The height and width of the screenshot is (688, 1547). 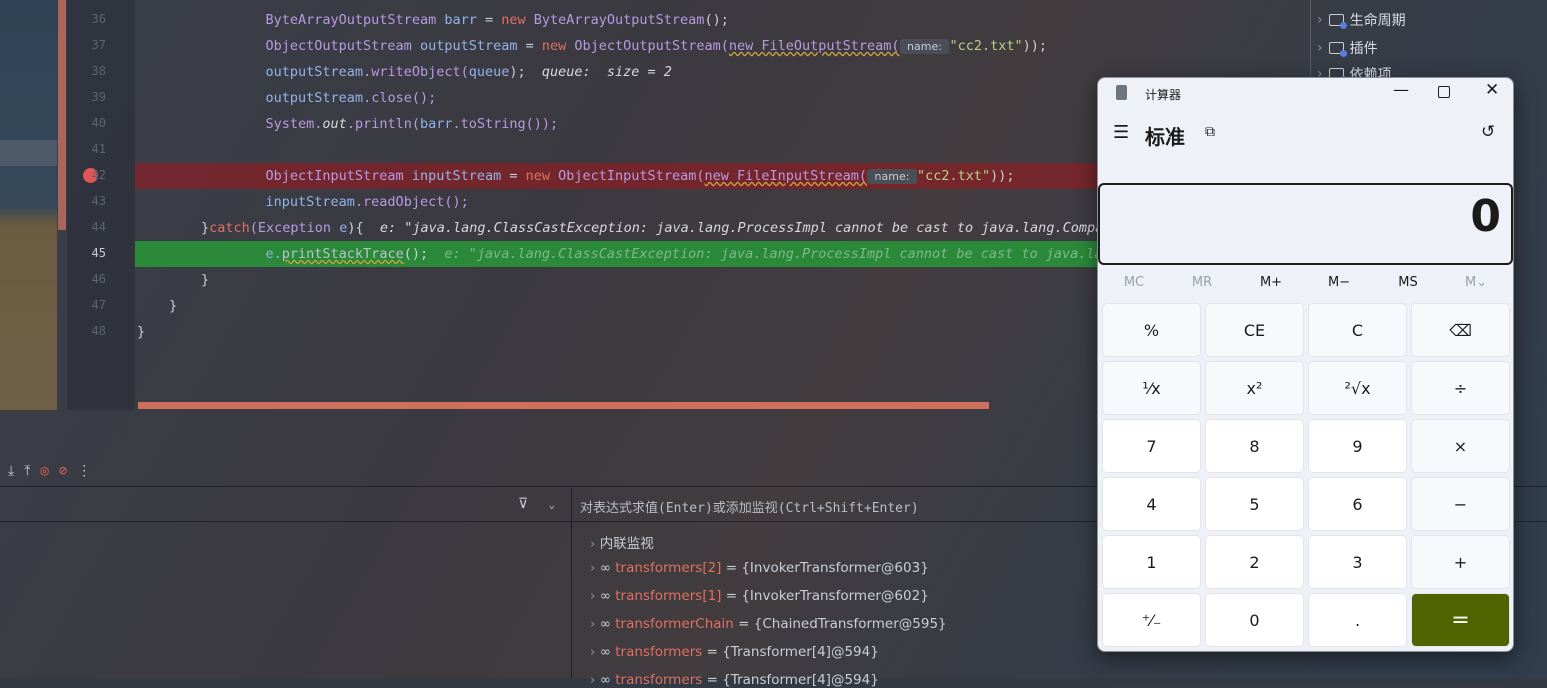 I want to click on memory-button: M⌄, so click(x=1476, y=282).